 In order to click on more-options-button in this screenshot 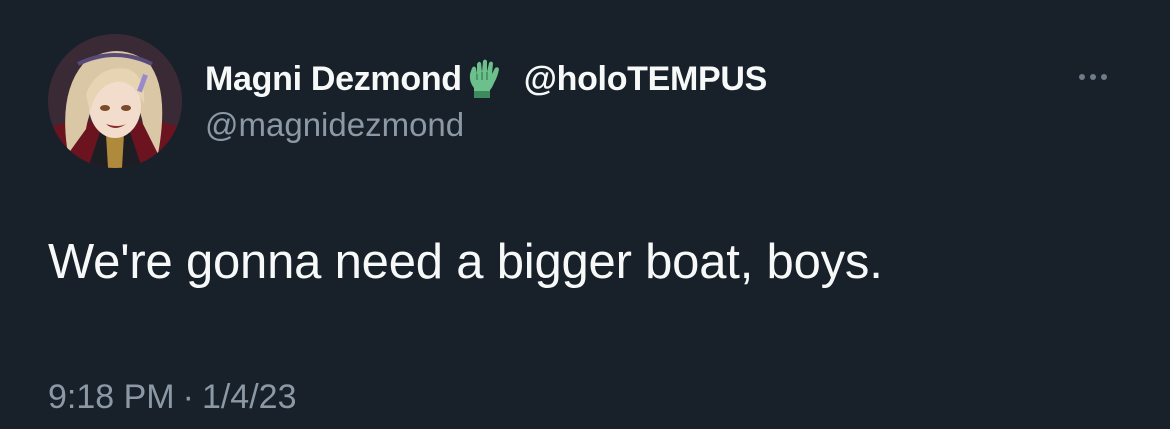, I will do `click(1093, 77)`.